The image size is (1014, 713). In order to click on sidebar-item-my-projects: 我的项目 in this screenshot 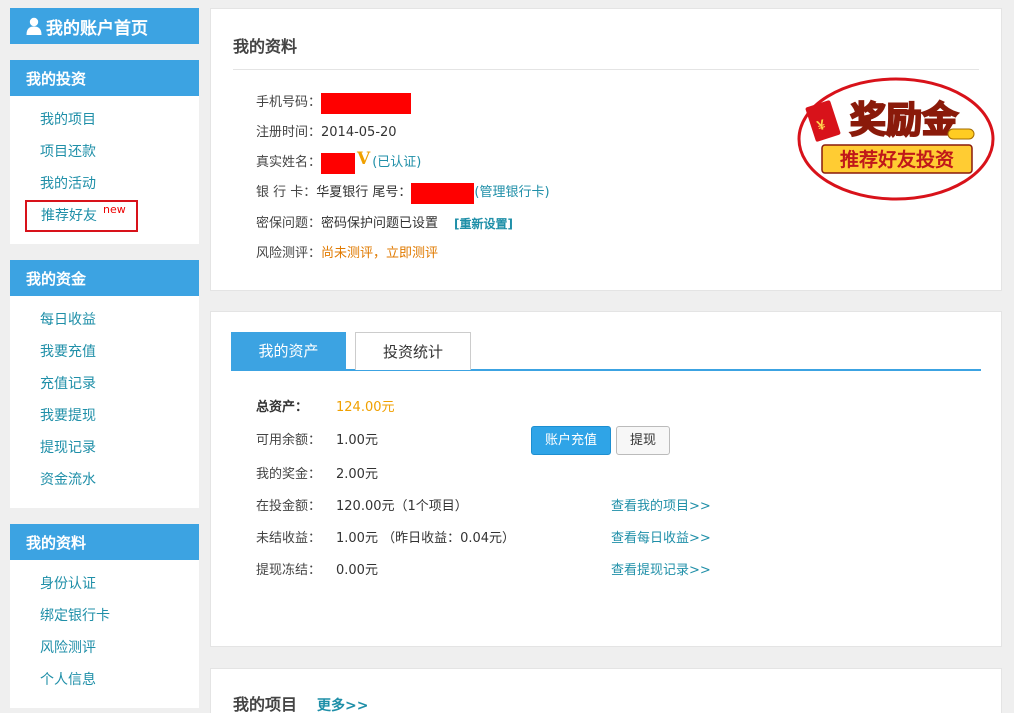, I will do `click(104, 120)`.